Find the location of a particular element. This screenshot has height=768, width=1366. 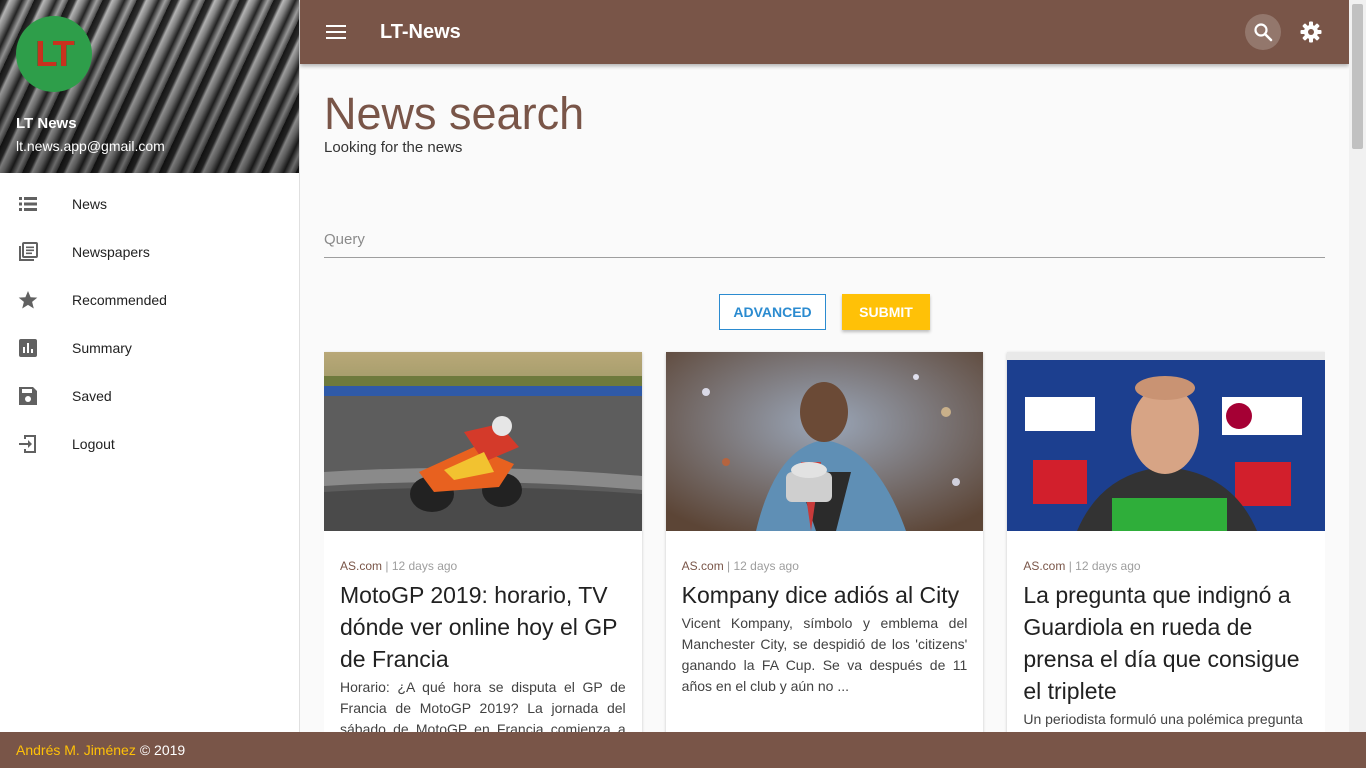

search-button is located at coordinates (1263, 32).